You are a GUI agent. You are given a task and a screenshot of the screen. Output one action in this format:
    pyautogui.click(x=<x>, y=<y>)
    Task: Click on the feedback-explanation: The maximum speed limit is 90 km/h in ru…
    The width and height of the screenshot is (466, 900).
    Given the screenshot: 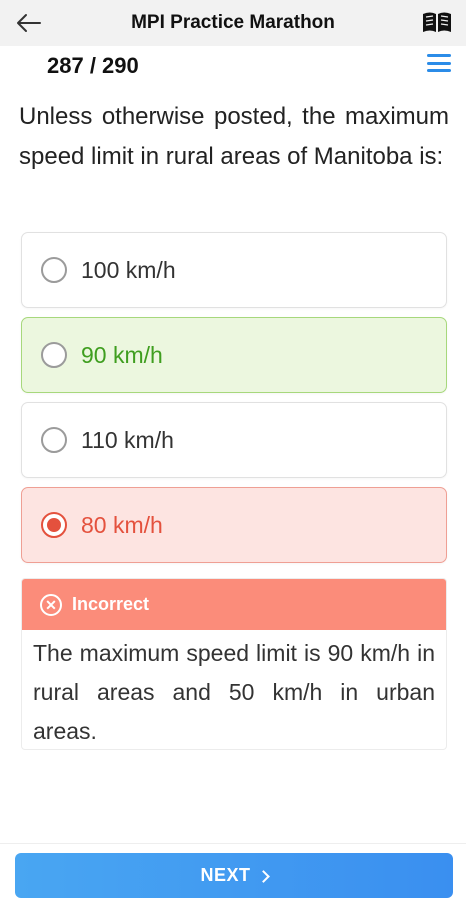 What is the action you would take?
    pyautogui.click(x=234, y=692)
    